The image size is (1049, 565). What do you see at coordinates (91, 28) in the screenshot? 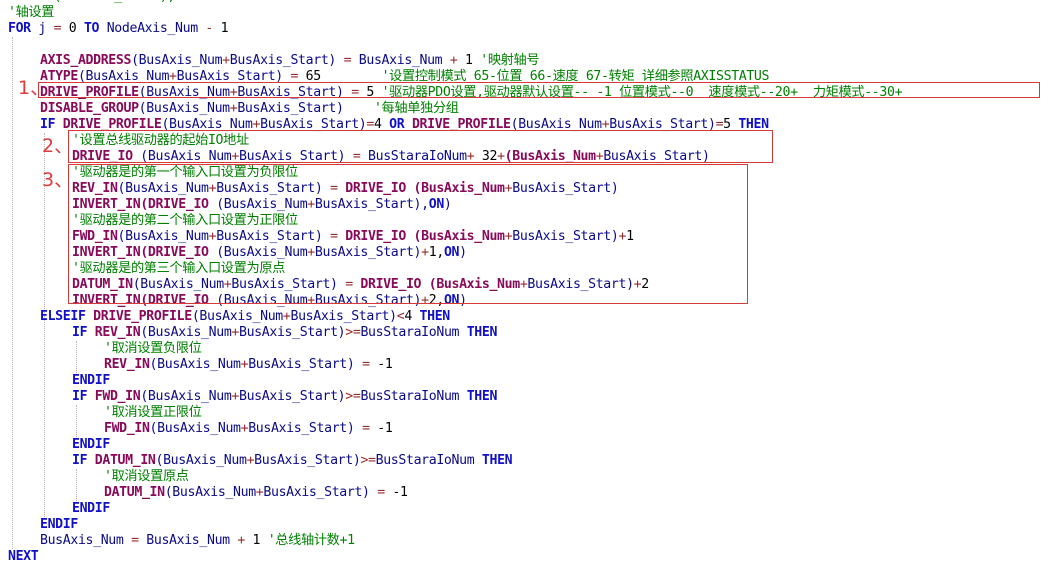
I see `code-token: TO` at bounding box center [91, 28].